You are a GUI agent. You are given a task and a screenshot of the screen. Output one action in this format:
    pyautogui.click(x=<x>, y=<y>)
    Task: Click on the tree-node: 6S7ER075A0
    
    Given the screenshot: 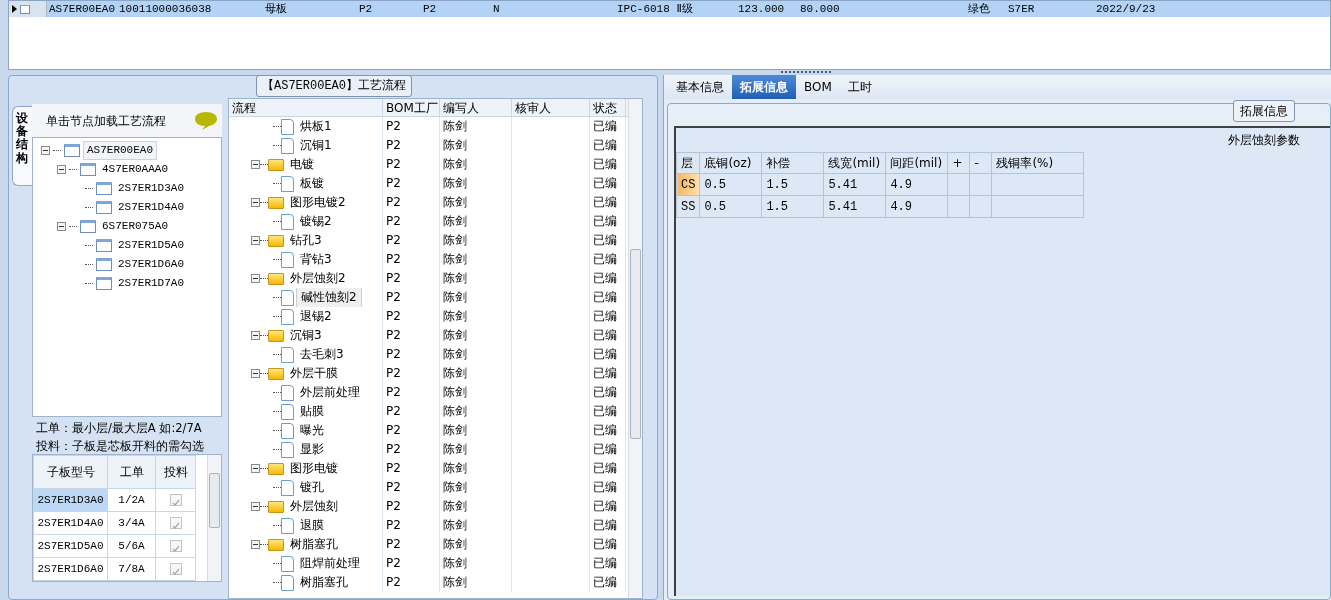 What is the action you would take?
    pyautogui.click(x=135, y=226)
    